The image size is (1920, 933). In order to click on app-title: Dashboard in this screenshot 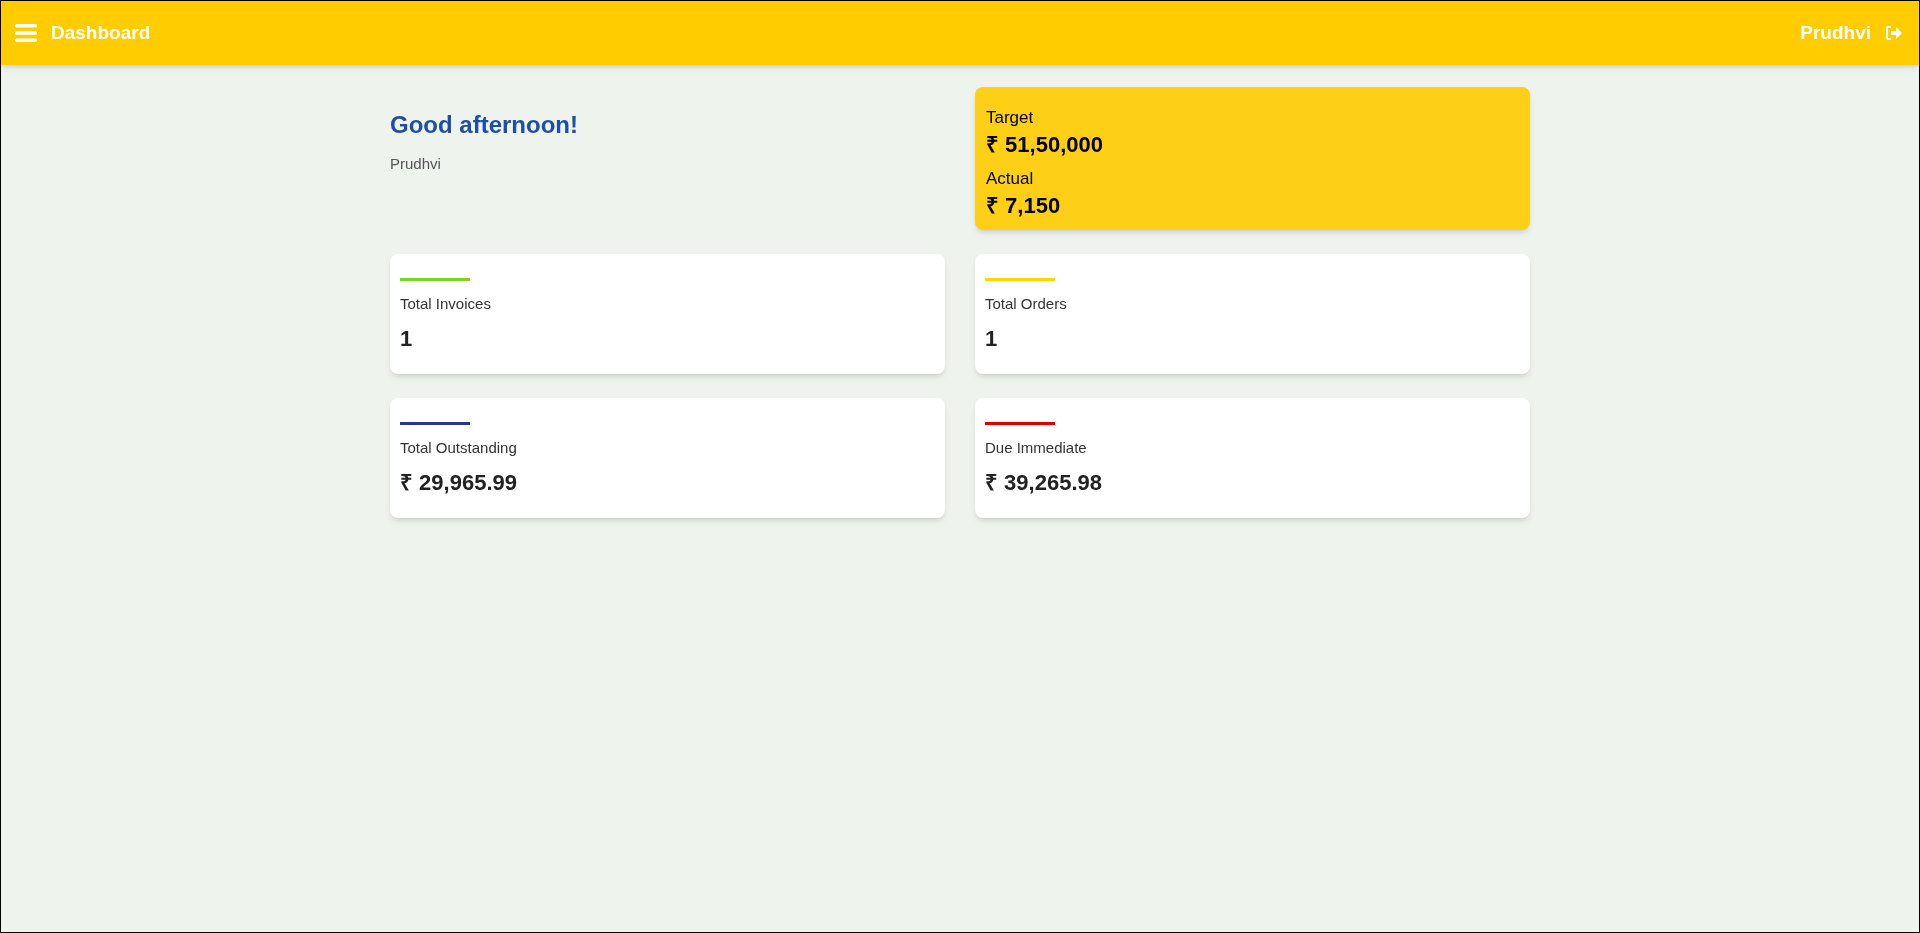, I will do `click(101, 32)`.